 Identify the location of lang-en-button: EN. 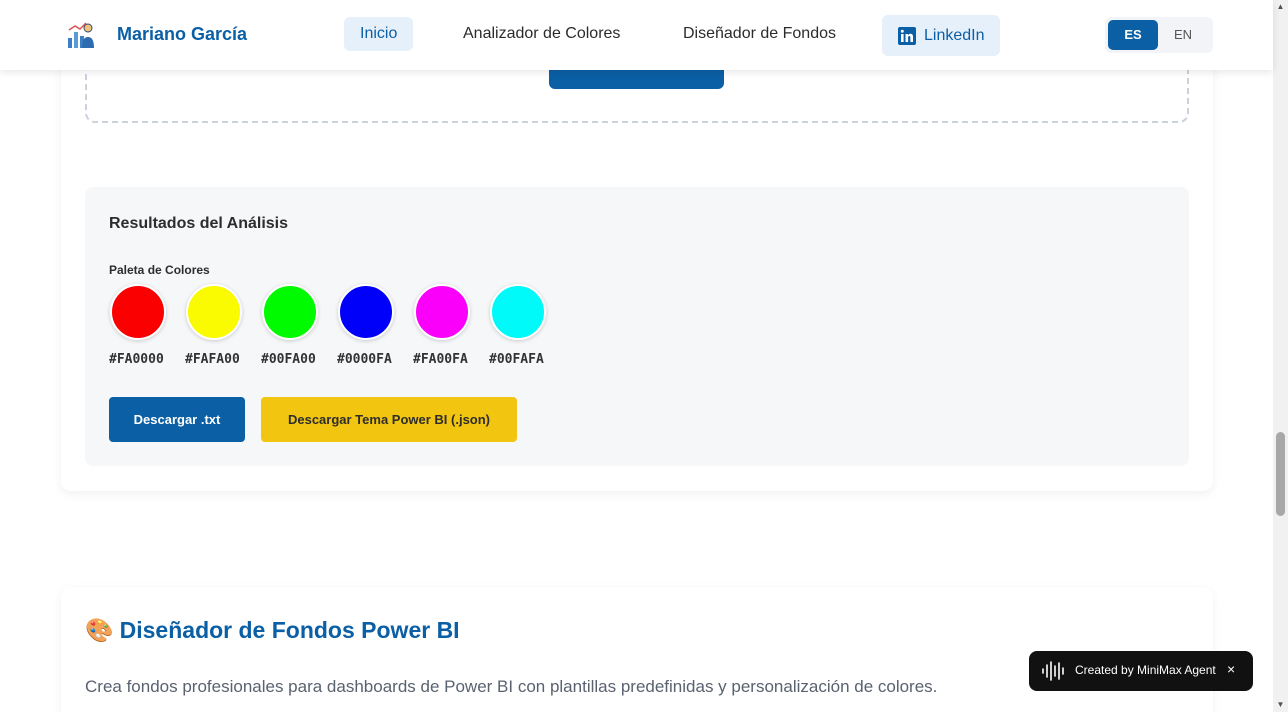
(1183, 35).